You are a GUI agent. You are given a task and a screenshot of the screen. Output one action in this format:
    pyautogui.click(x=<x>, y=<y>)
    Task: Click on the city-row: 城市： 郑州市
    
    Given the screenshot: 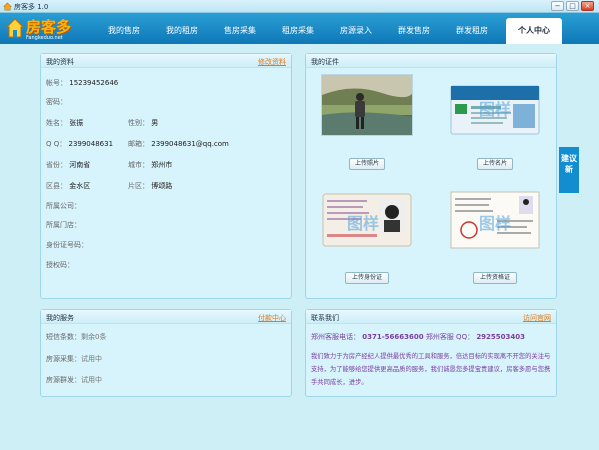 What is the action you would take?
    pyautogui.click(x=150, y=165)
    